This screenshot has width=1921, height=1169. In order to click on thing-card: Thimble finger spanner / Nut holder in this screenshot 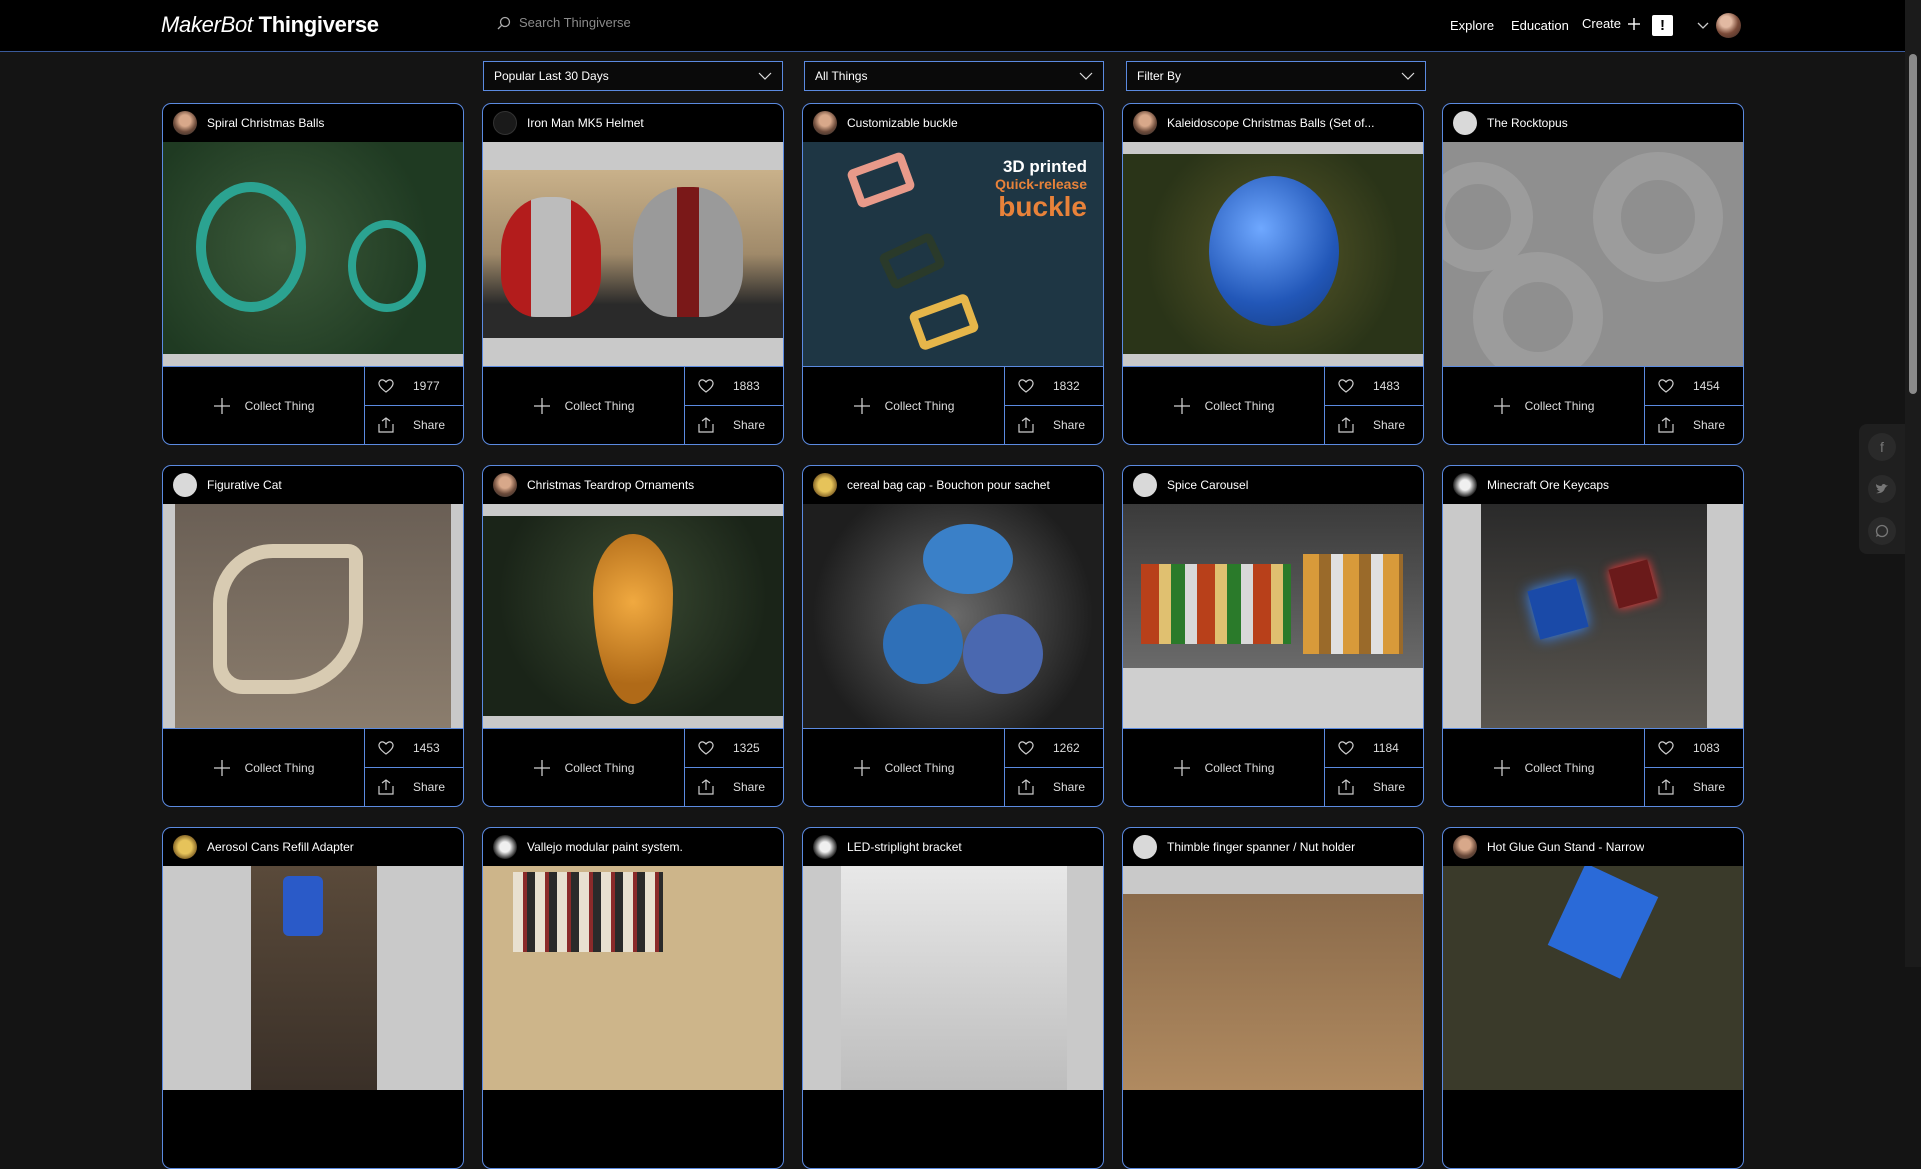, I will do `click(1273, 998)`.